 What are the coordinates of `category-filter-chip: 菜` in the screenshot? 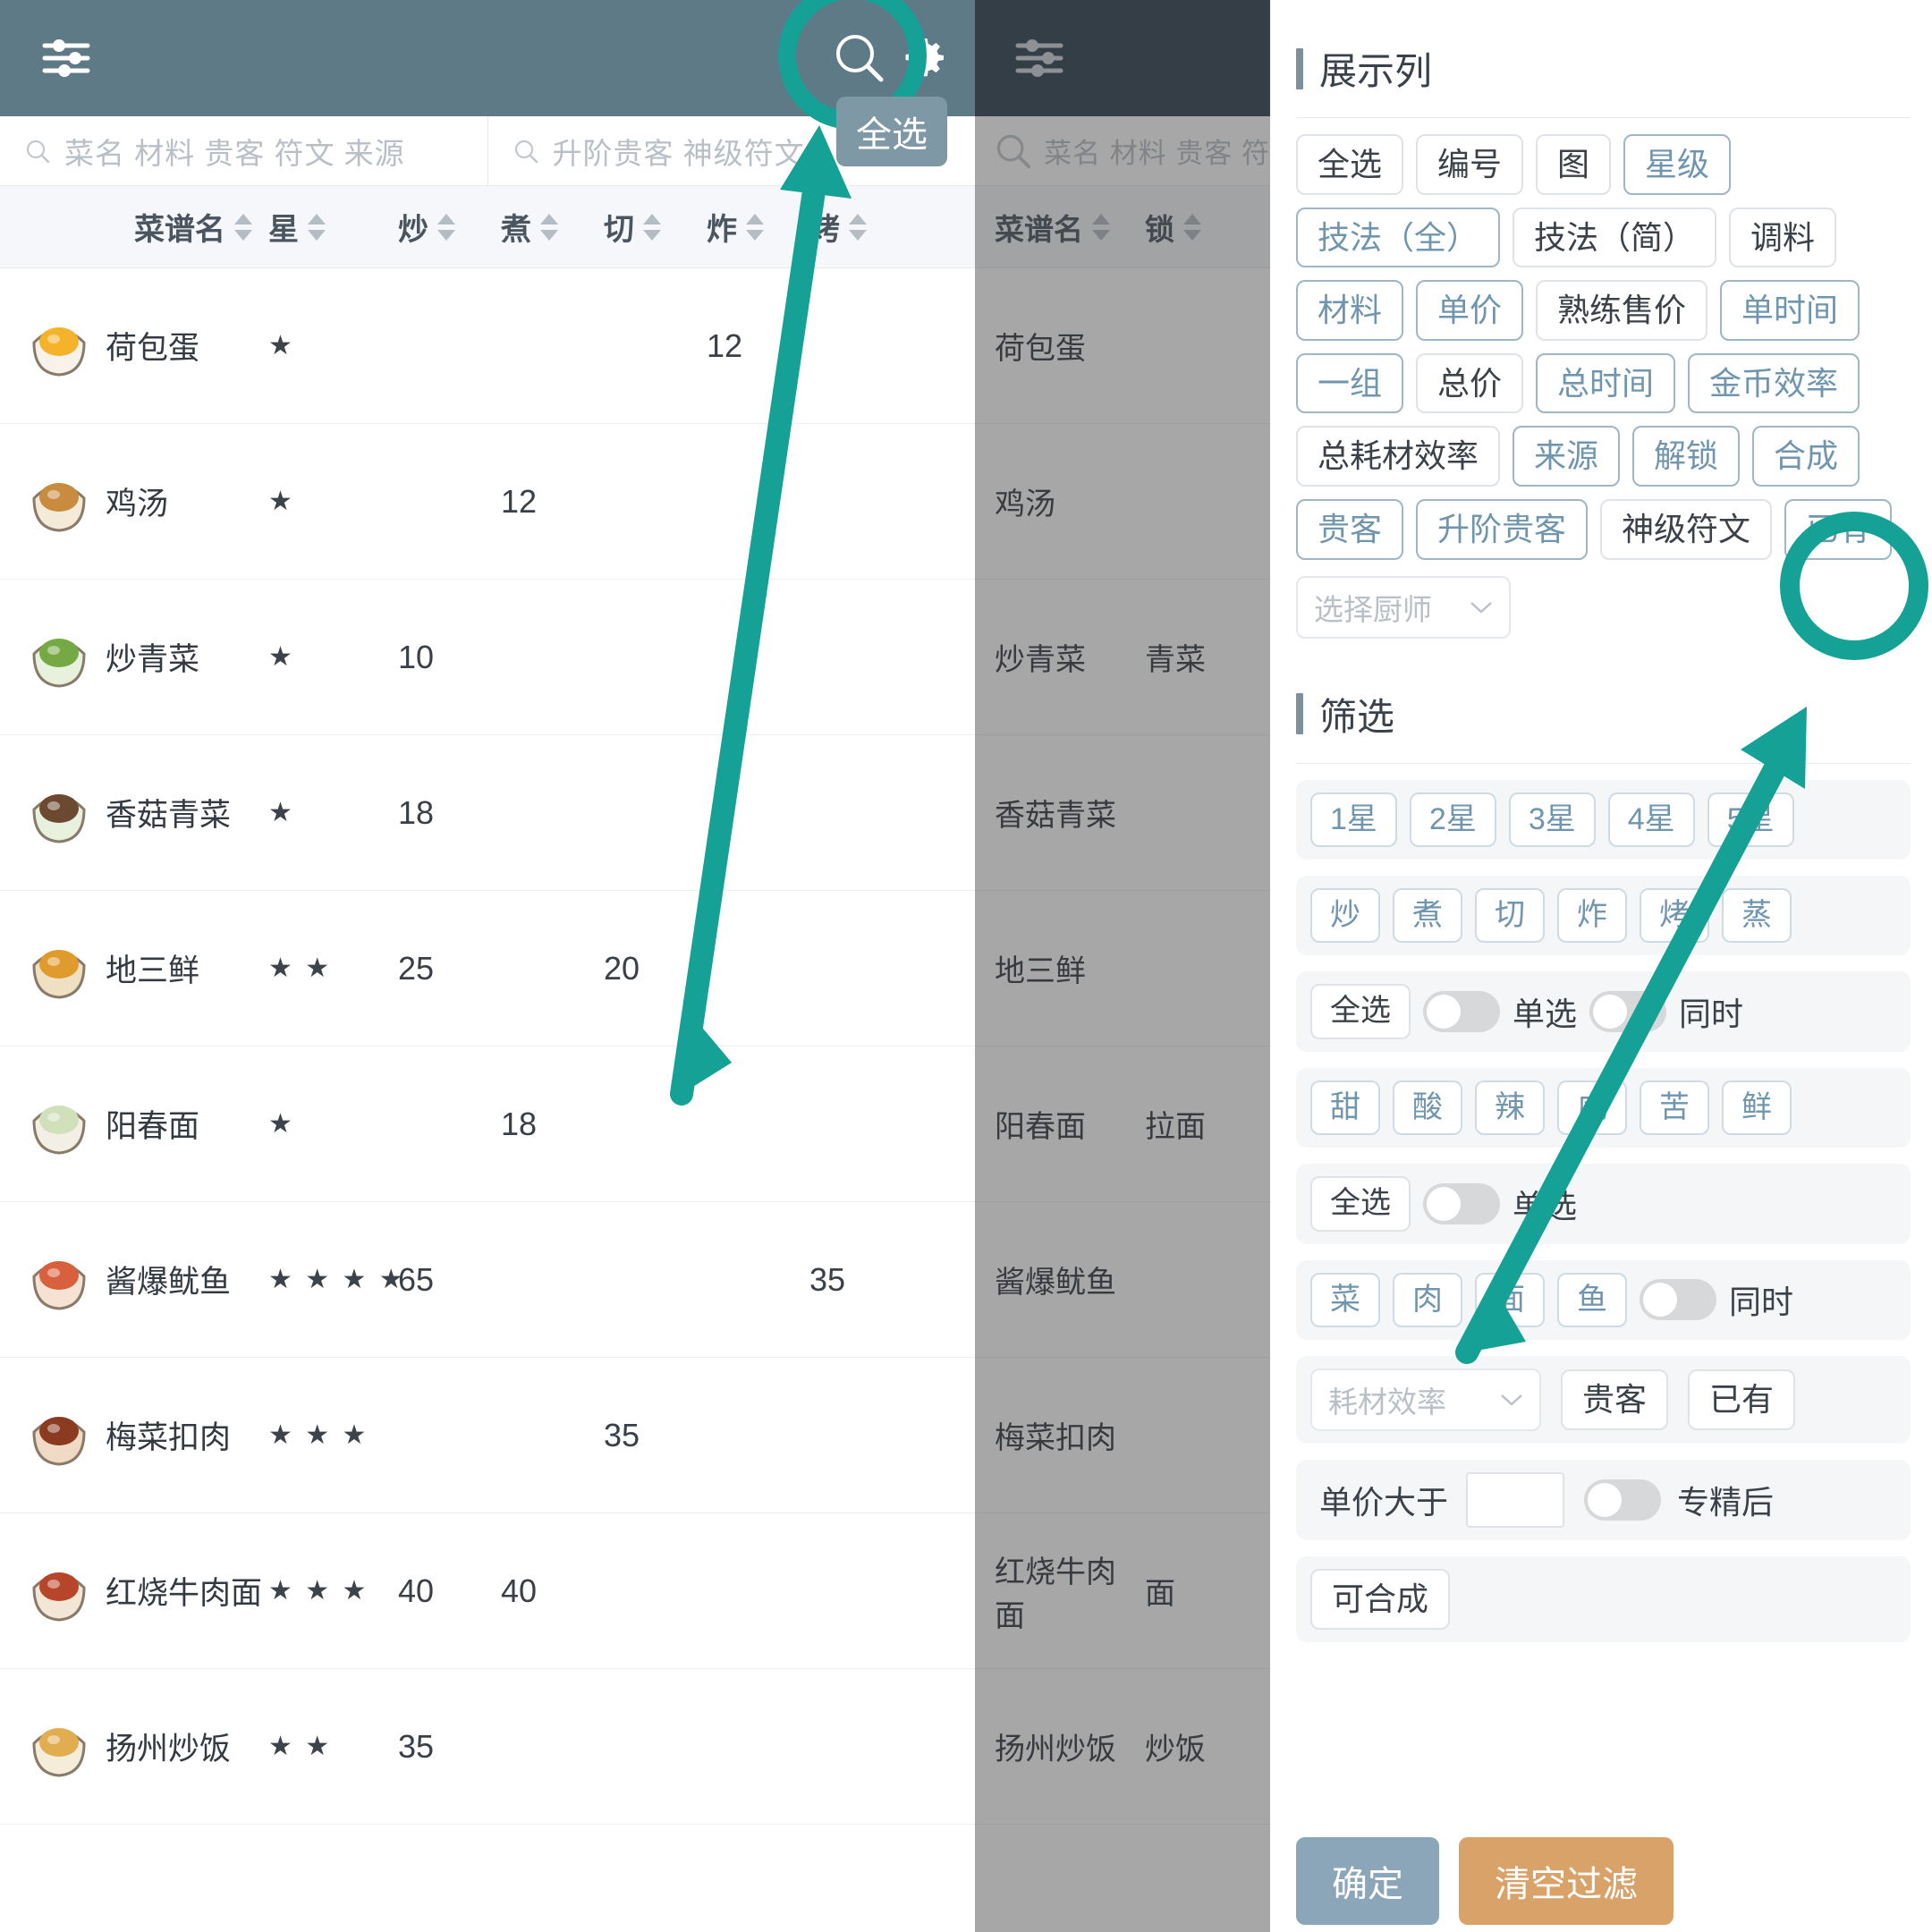 It's located at (1345, 1299).